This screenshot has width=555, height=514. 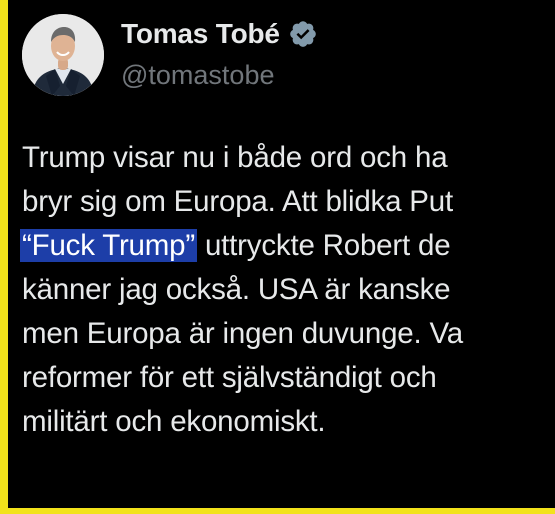 What do you see at coordinates (237, 201) in the screenshot?
I see `tweet-line-text: bryr sig om Europa. Att blidka Put` at bounding box center [237, 201].